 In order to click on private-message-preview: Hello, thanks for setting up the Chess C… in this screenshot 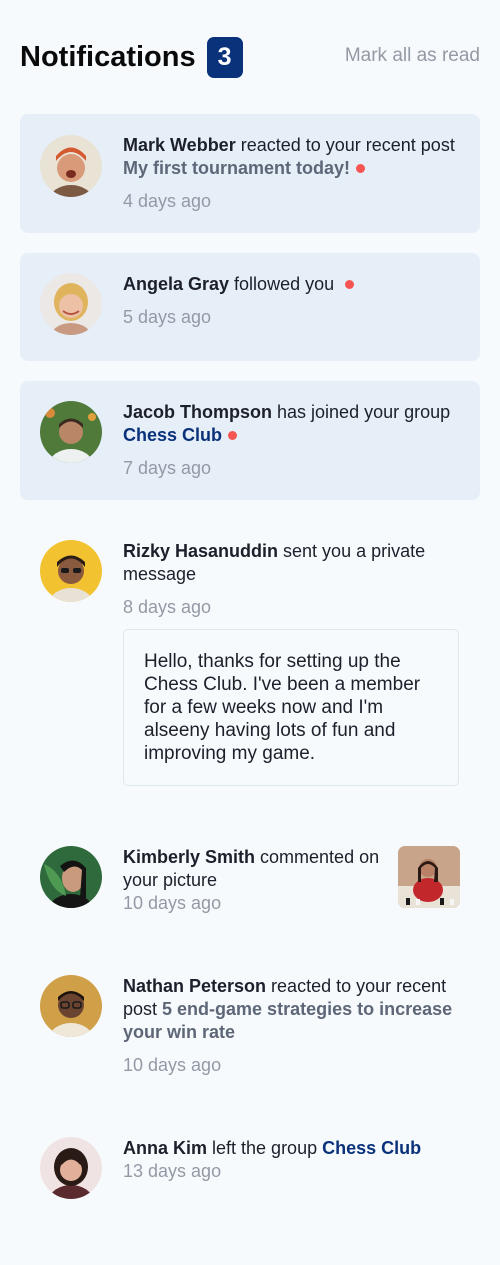, I will do `click(291, 707)`.